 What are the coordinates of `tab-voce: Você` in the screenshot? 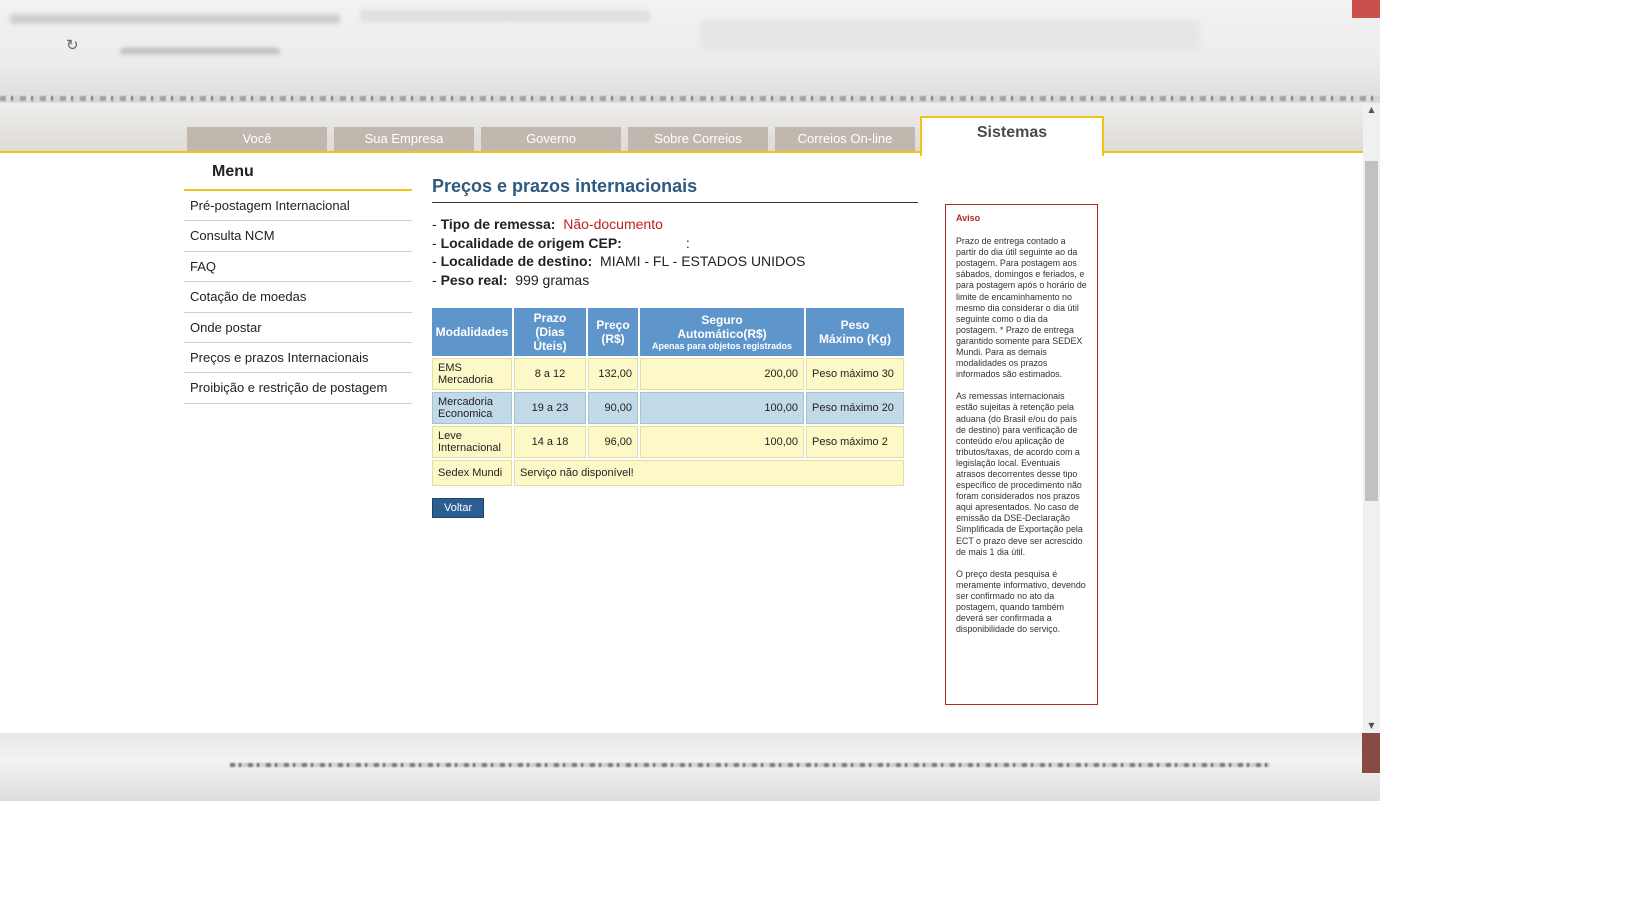 It's located at (257, 139).